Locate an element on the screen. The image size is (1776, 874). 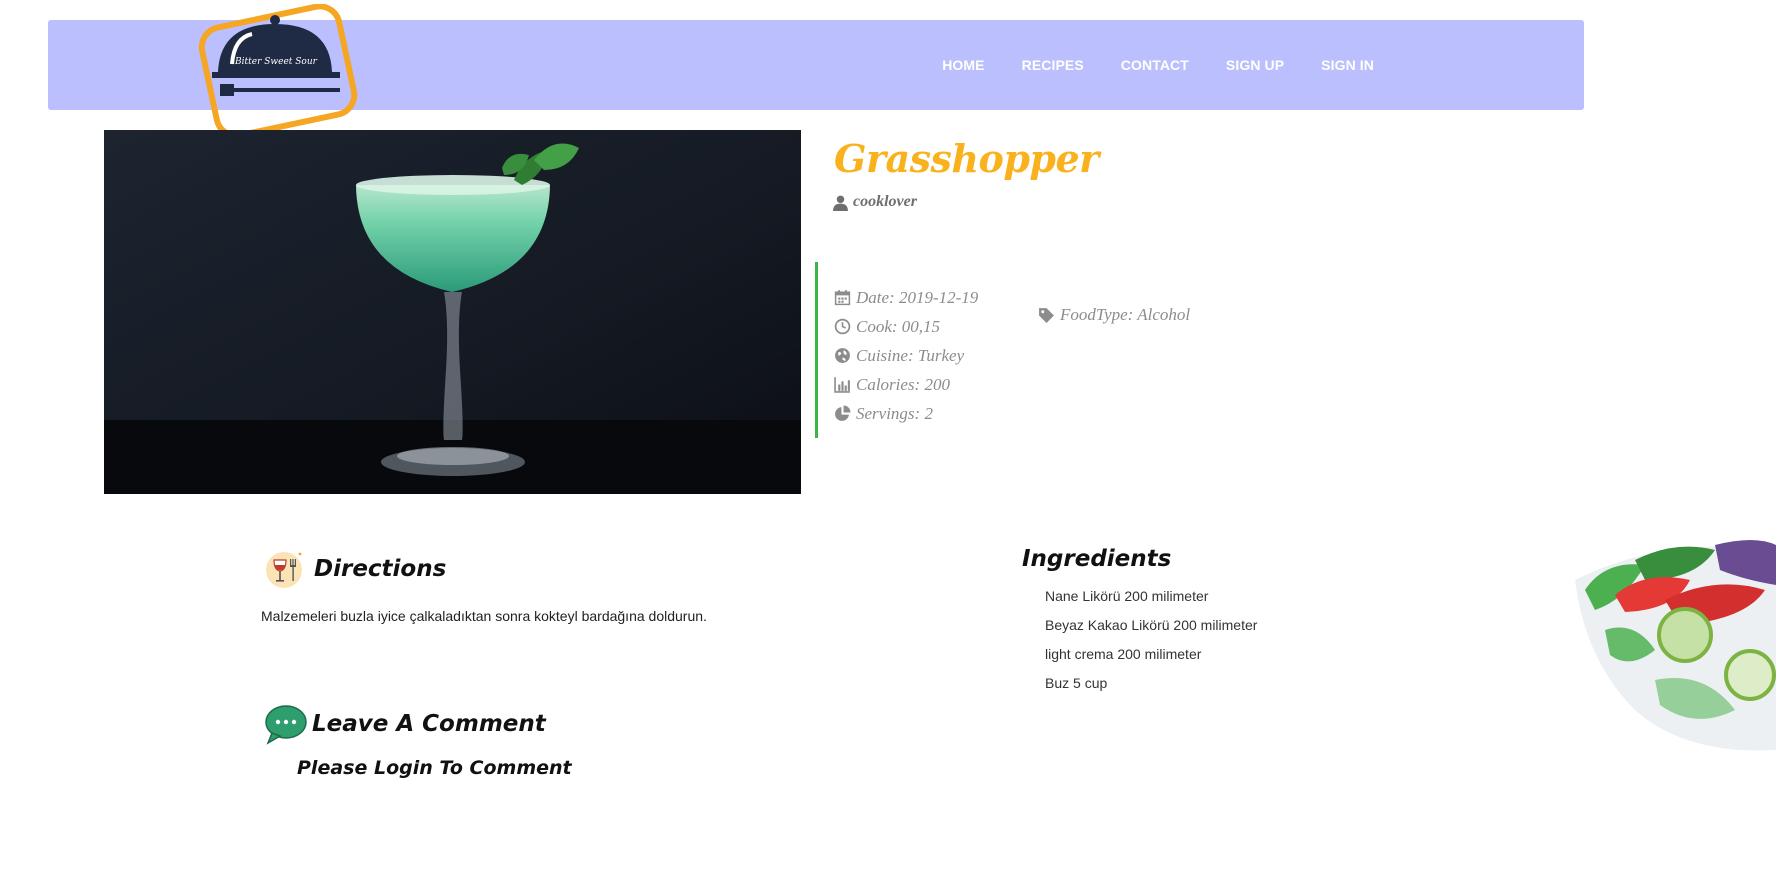
svg-text: Bitter Sweet Sour is located at coordinates (276, 62).